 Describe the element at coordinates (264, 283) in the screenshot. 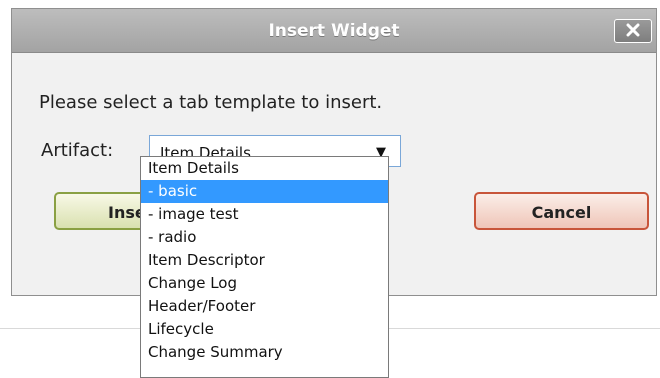

I see `dropdown-option-change-log: Change Log` at that location.